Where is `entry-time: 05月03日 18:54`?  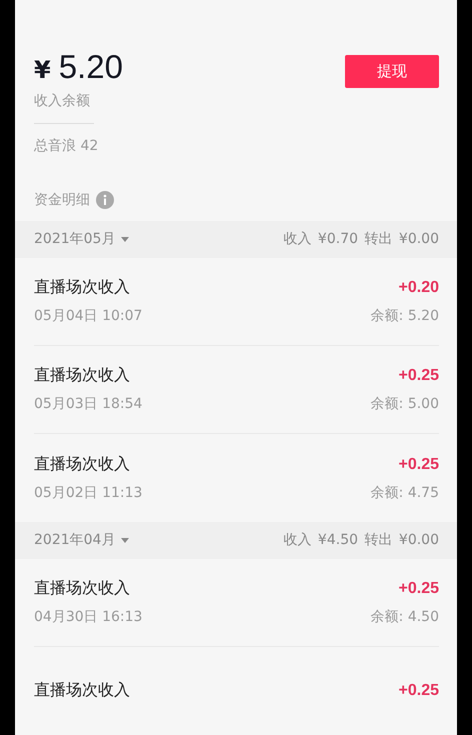
entry-time: 05月03日 18:54 is located at coordinates (88, 404).